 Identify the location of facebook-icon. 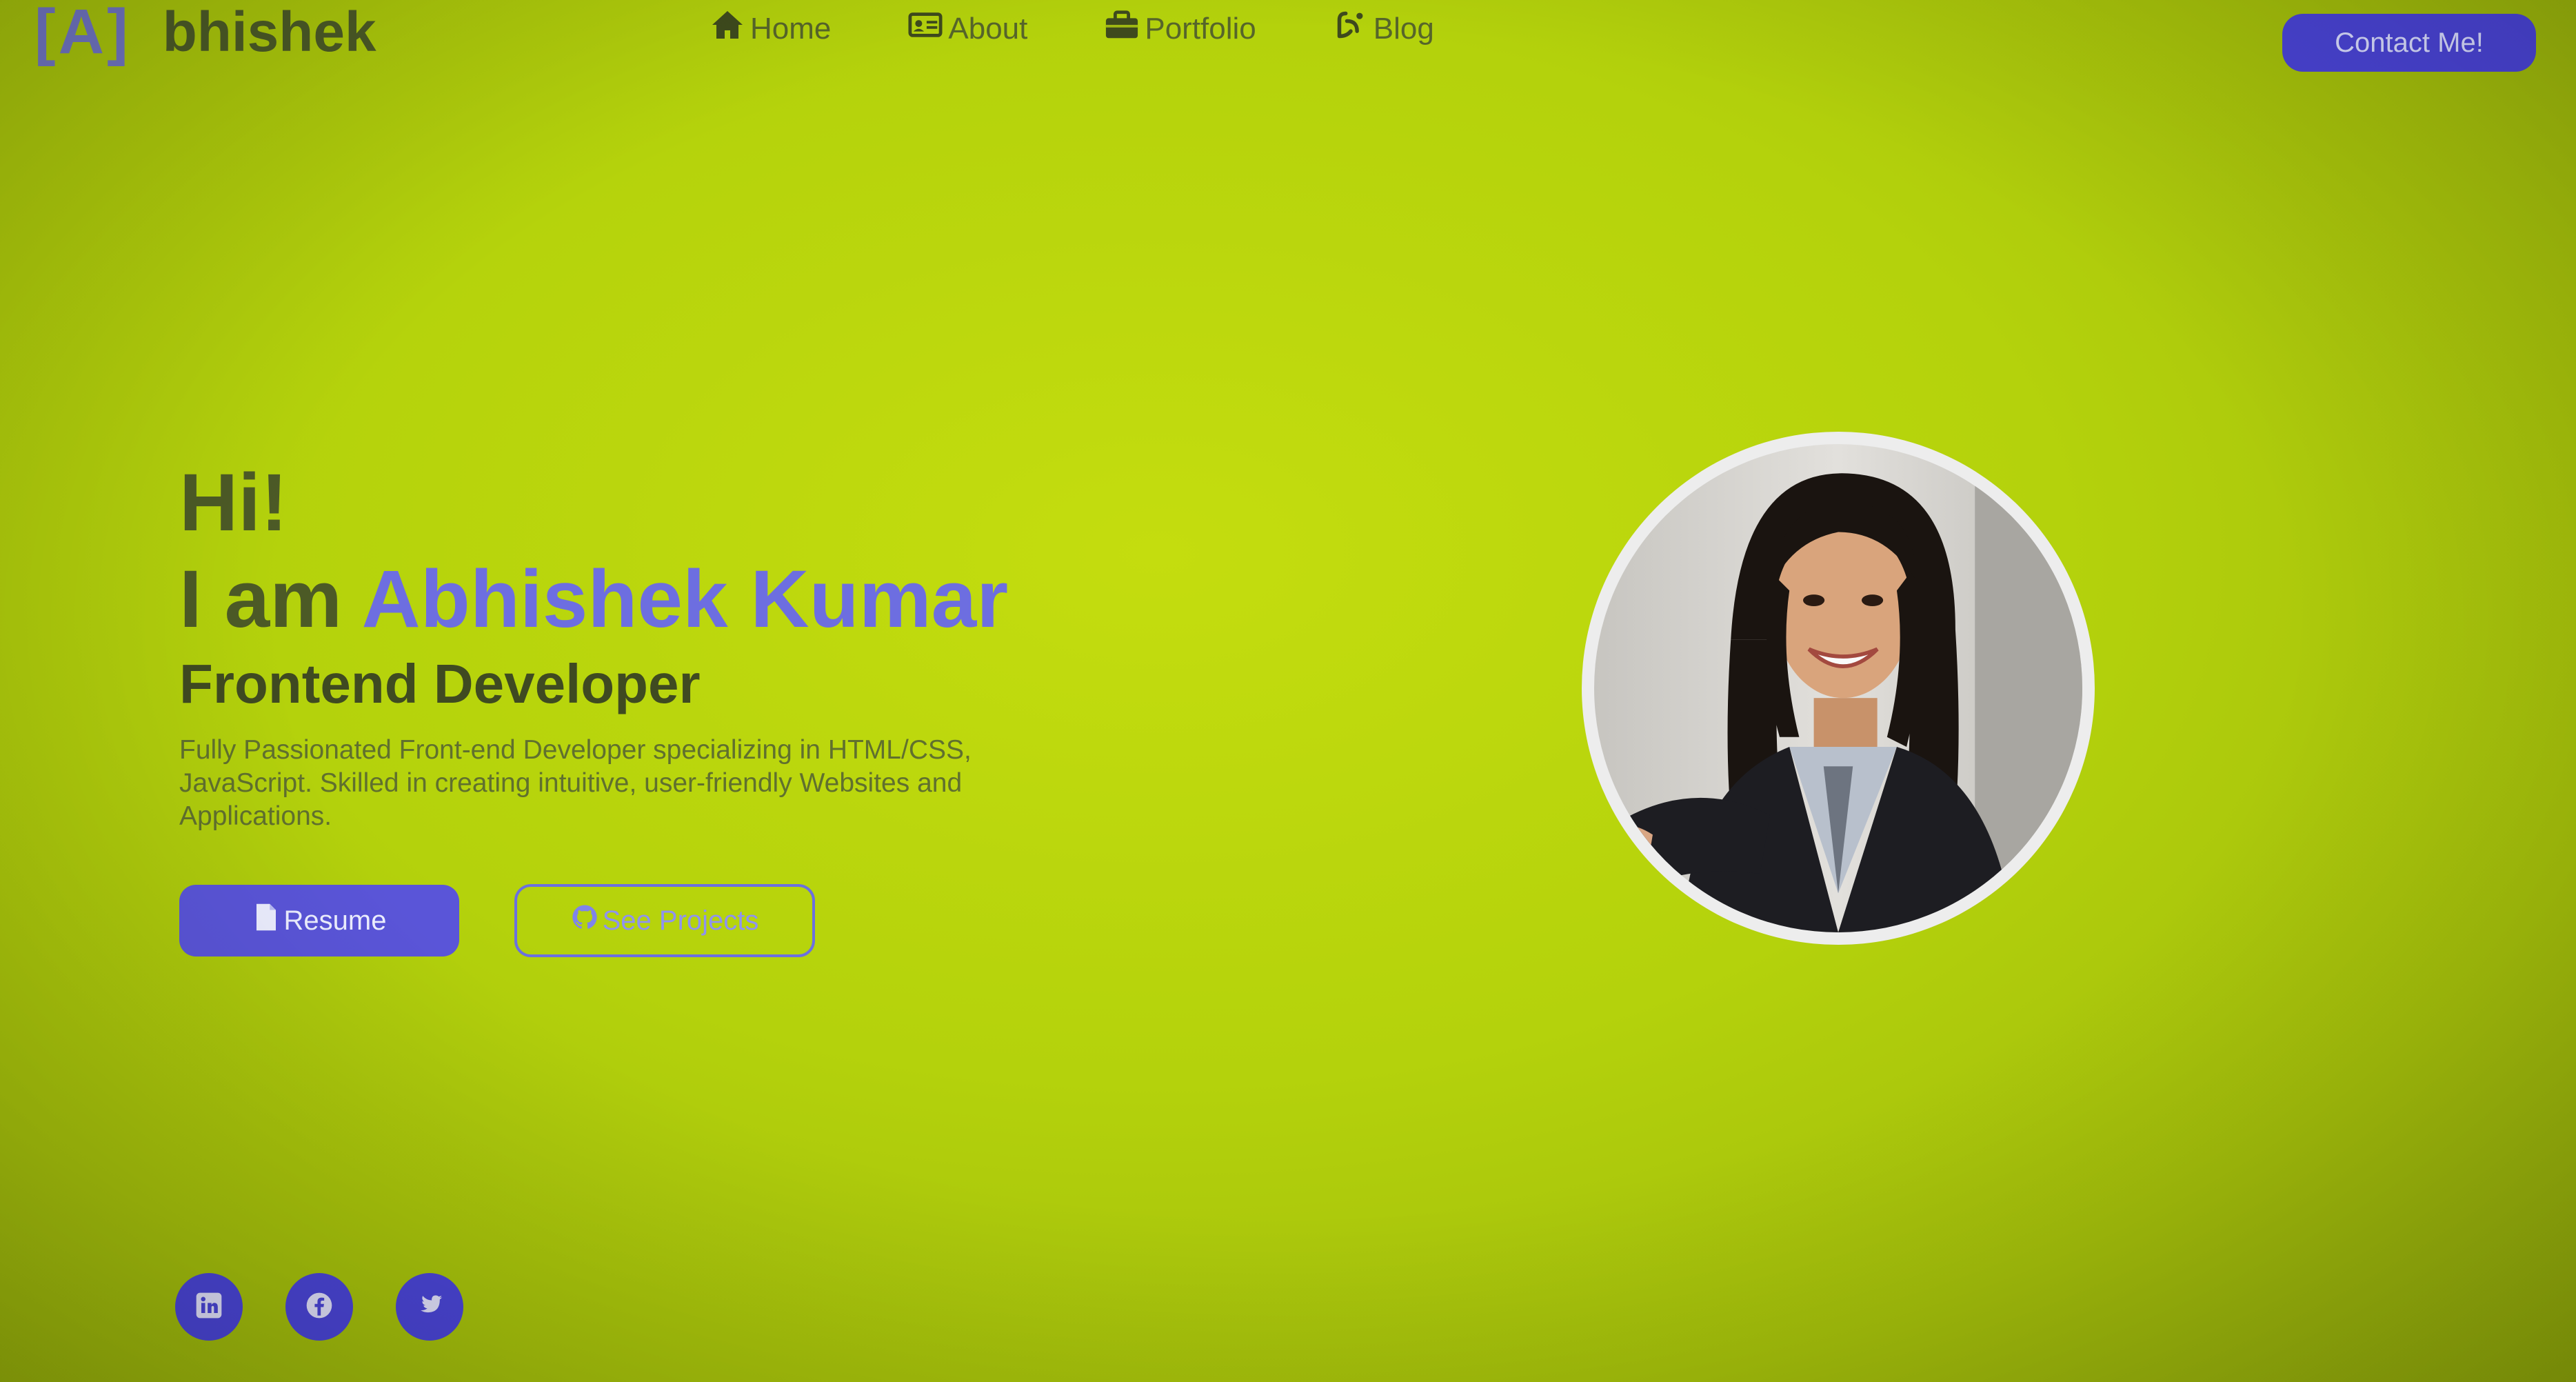
(319, 1307).